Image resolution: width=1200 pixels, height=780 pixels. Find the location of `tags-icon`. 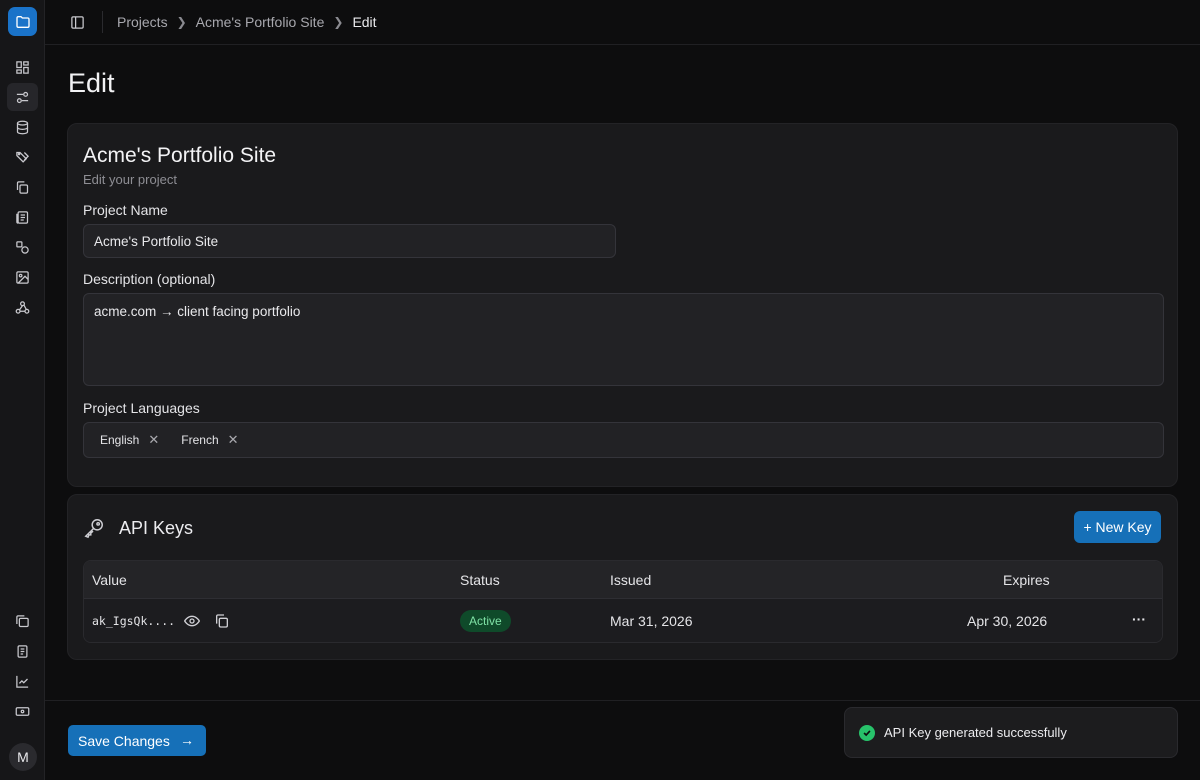

tags-icon is located at coordinates (22, 157).